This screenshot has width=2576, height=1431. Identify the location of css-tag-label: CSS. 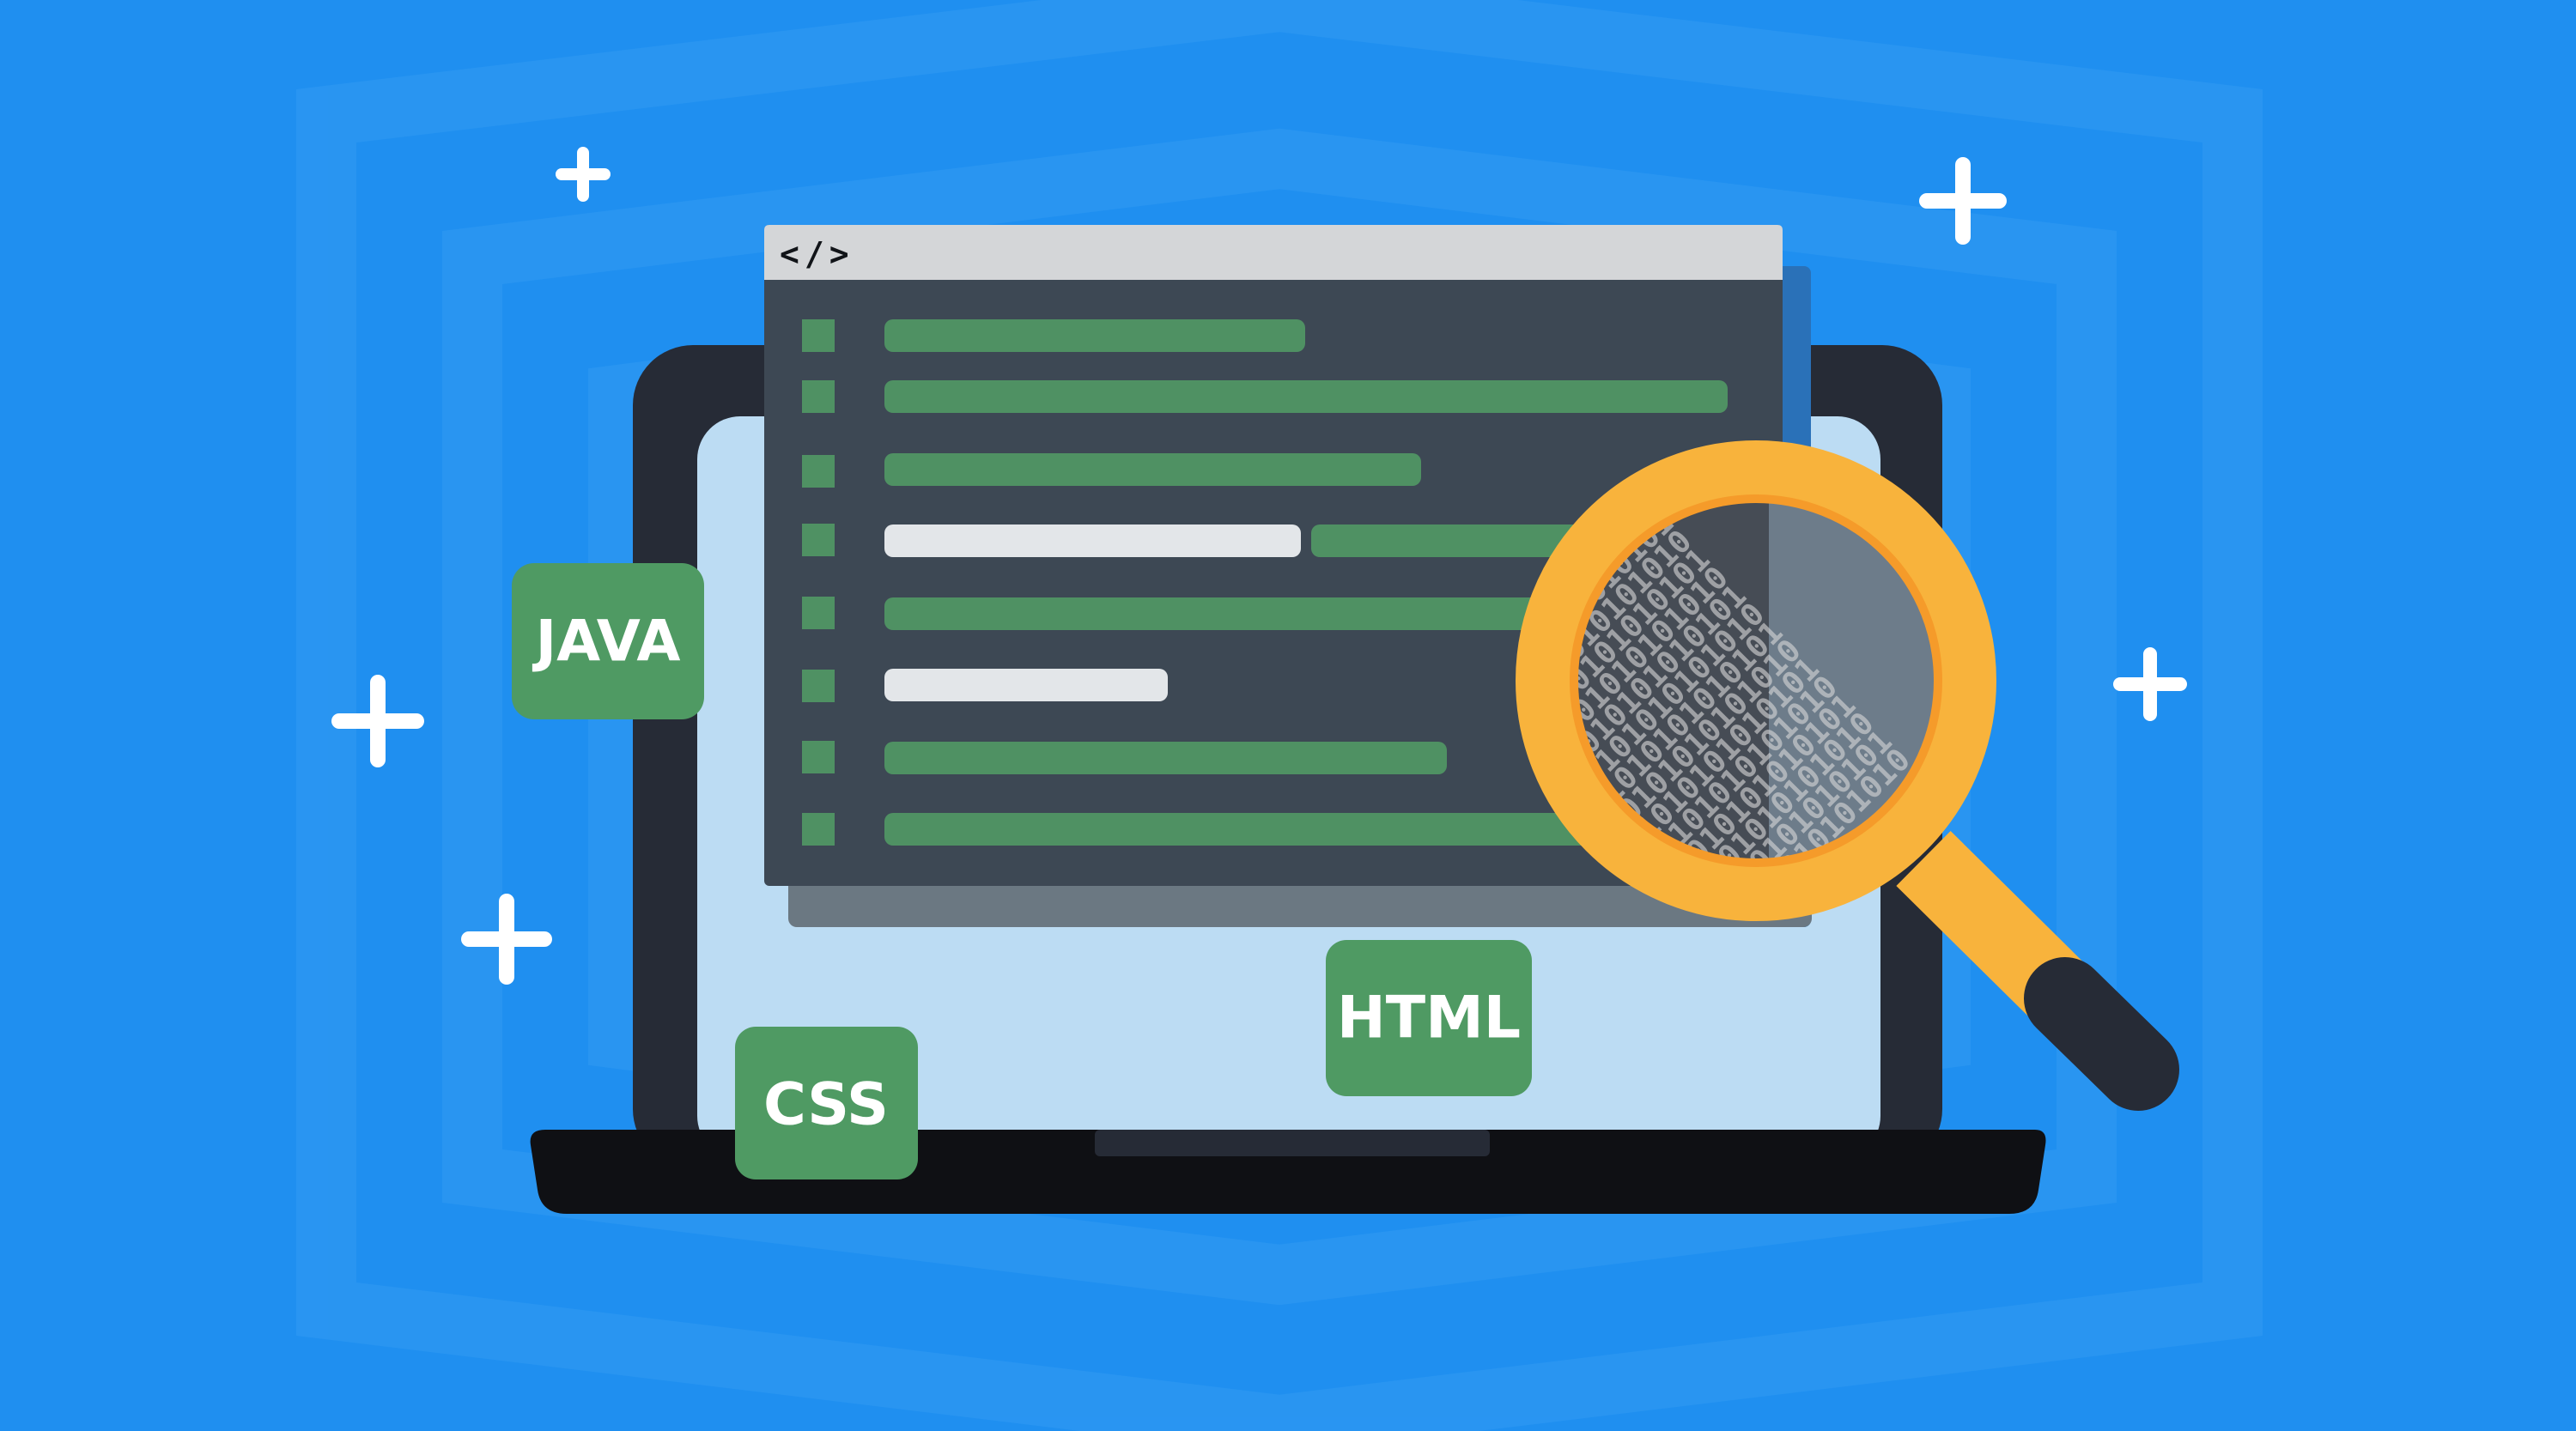
(826, 1105).